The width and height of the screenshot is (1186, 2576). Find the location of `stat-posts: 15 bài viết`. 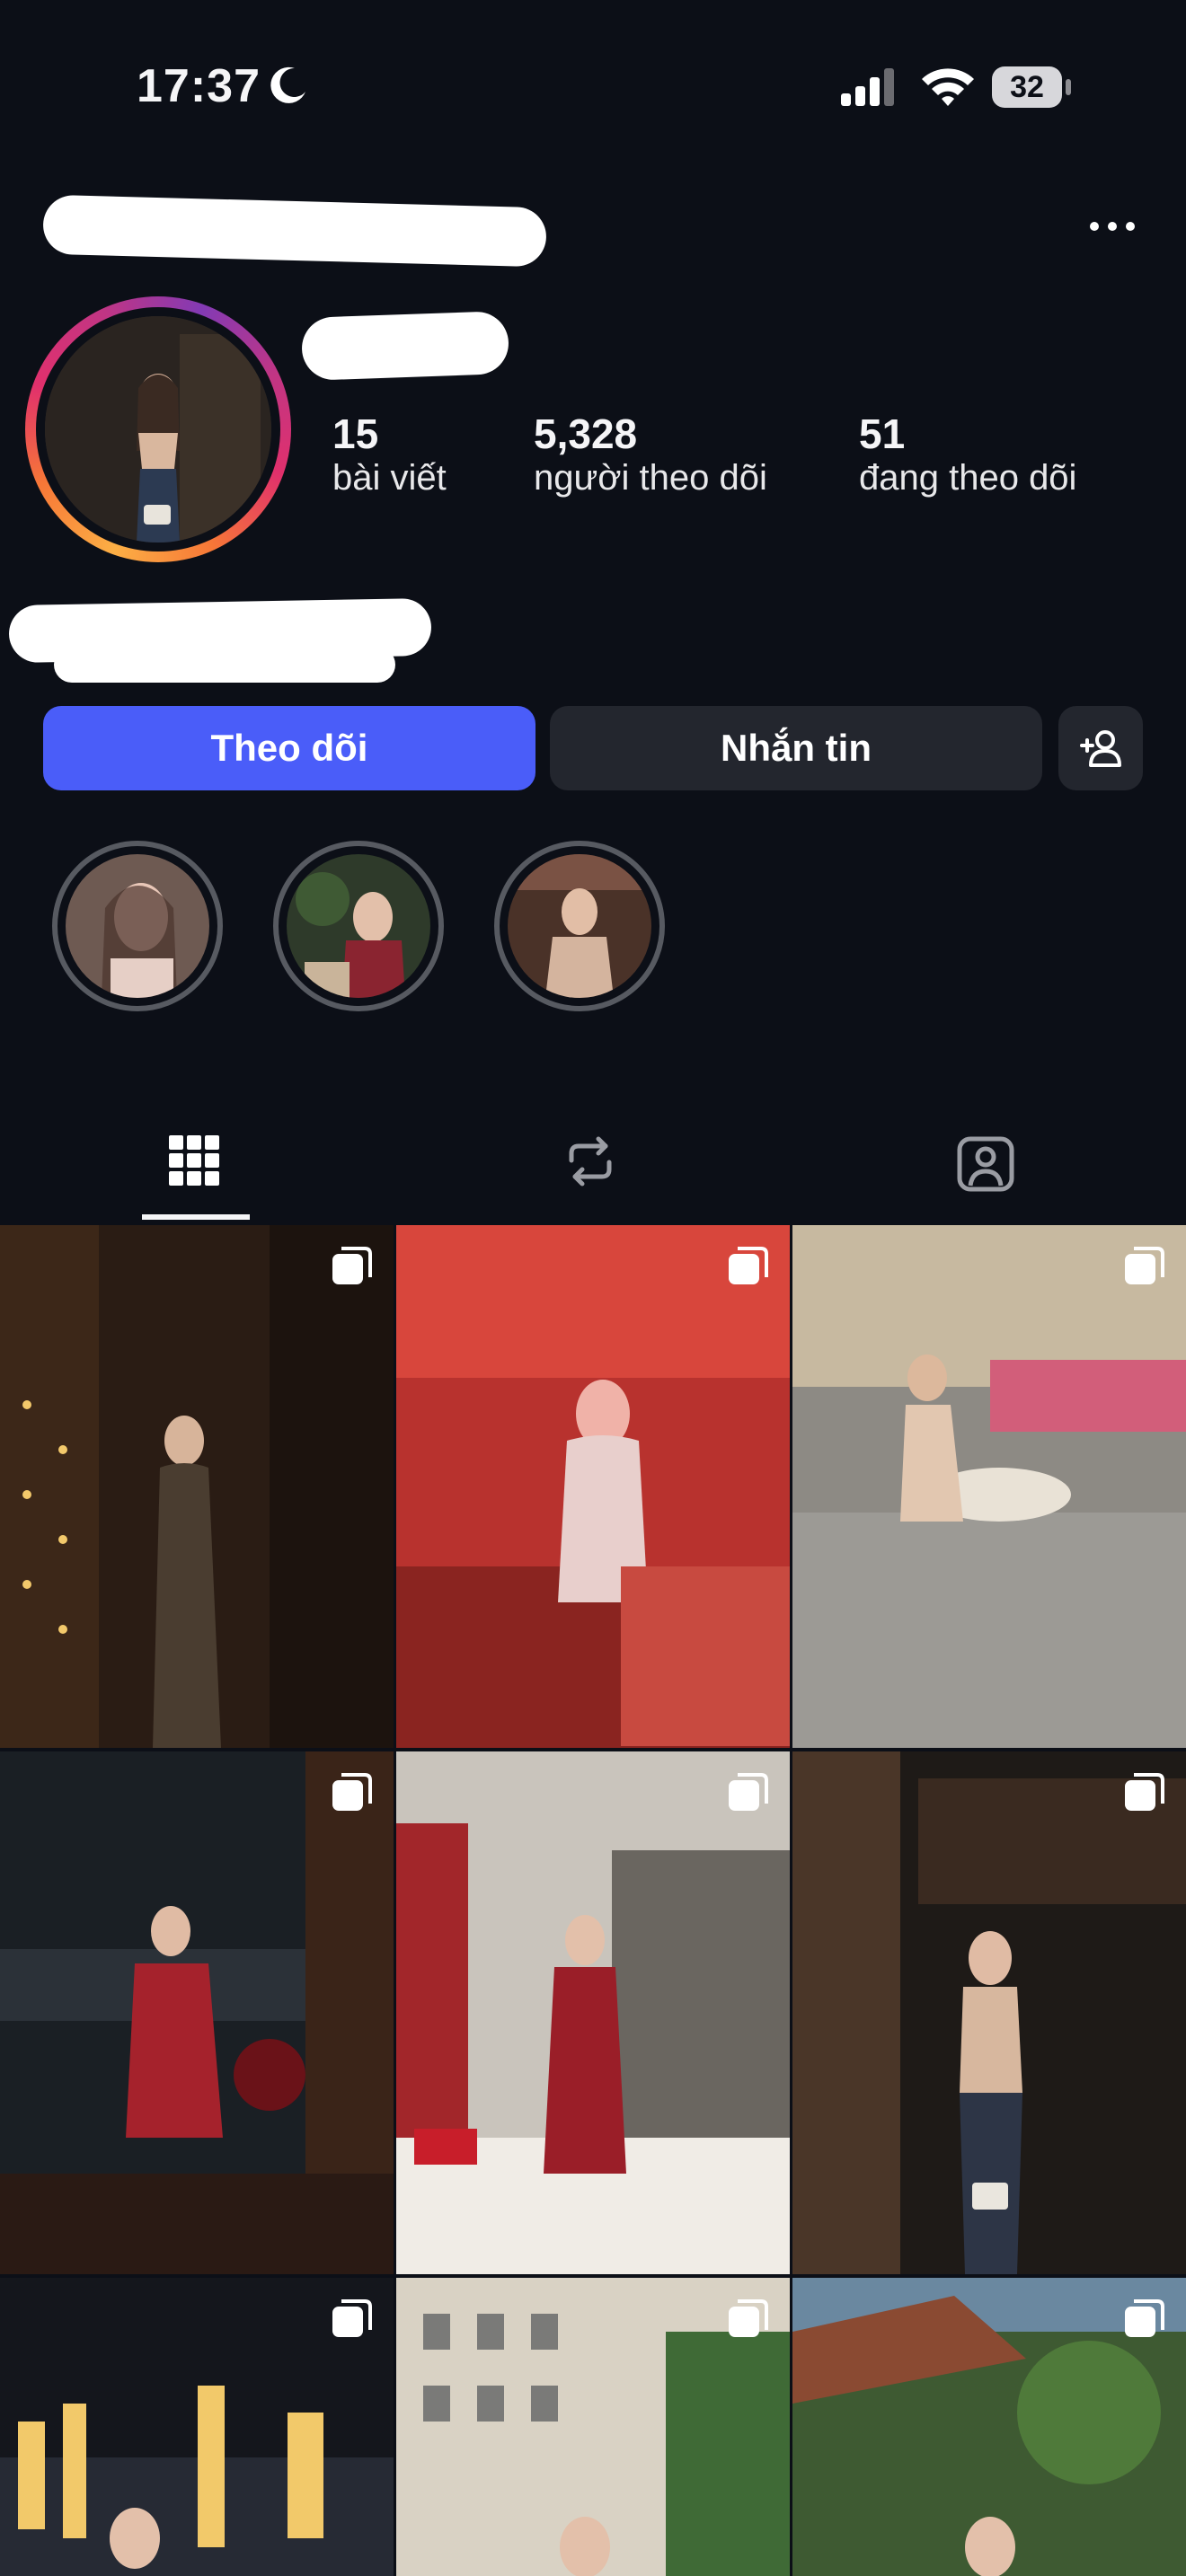

stat-posts: 15 bài viết is located at coordinates (389, 454).